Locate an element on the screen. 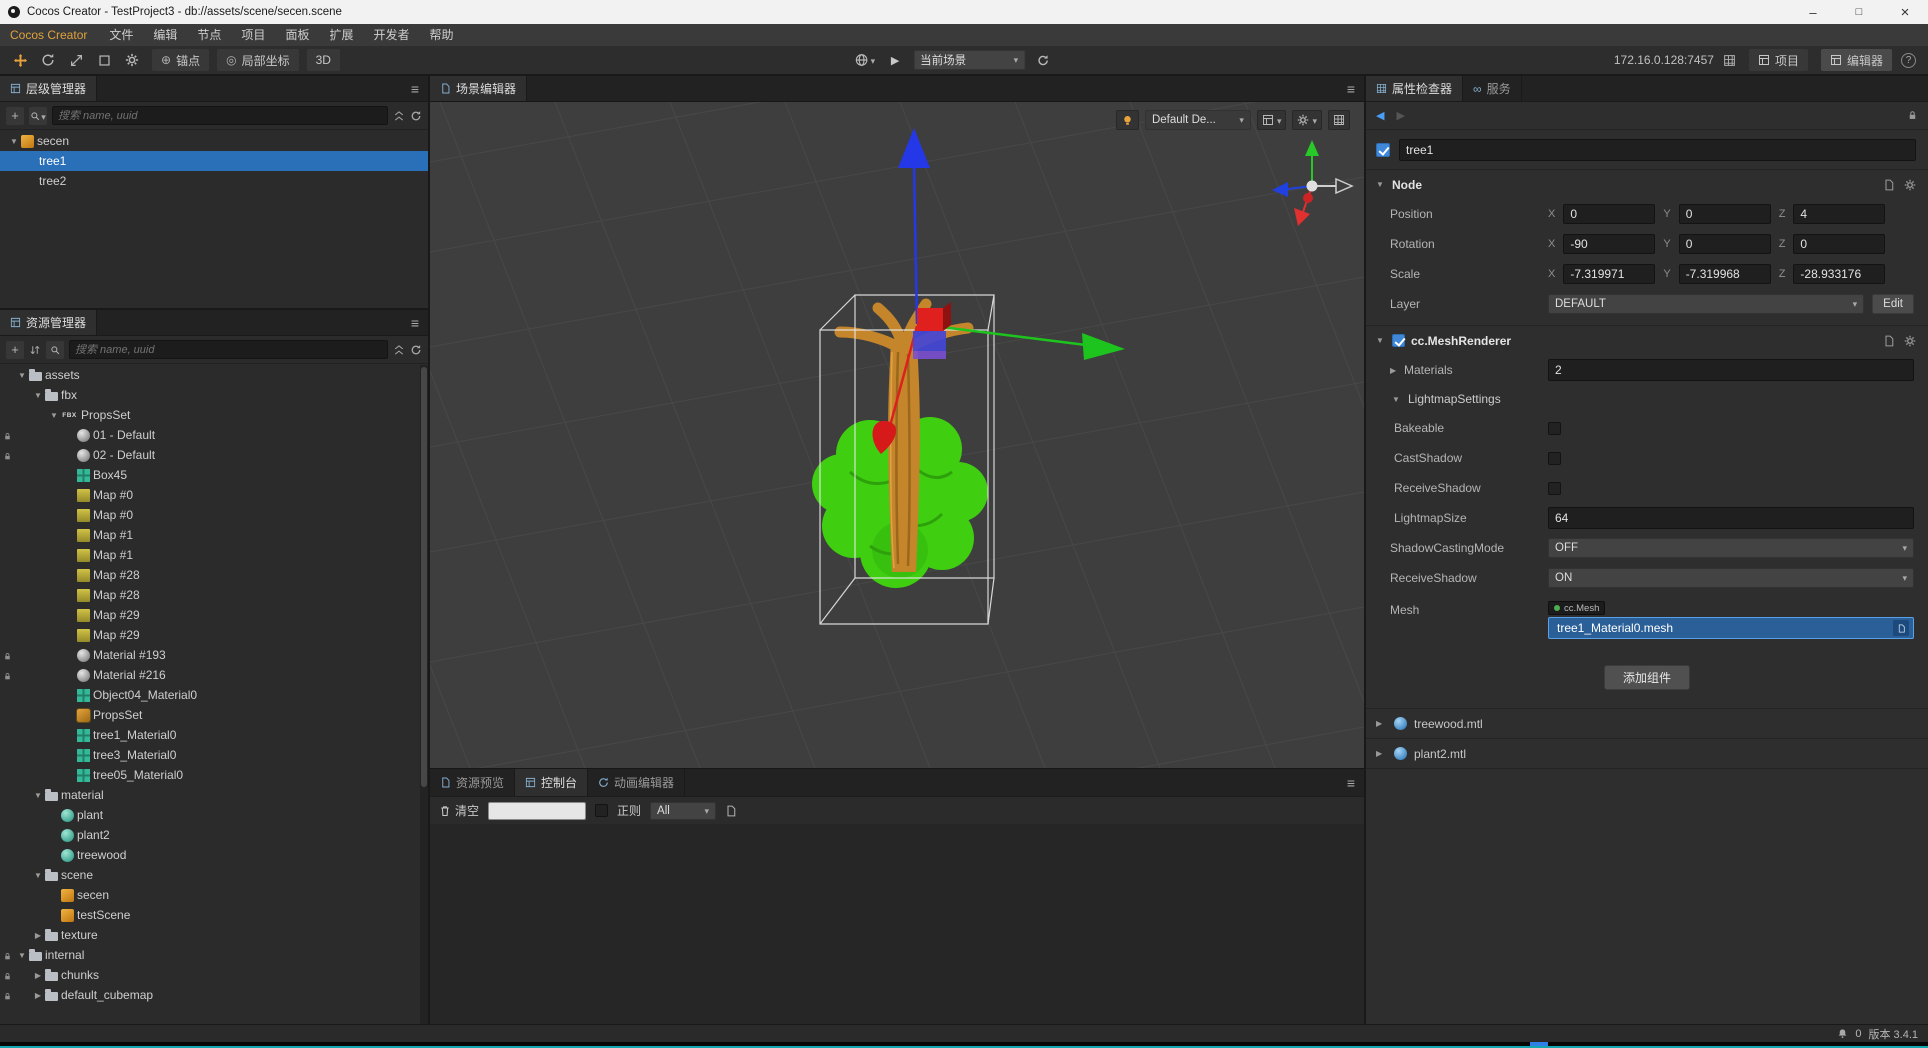 The height and width of the screenshot is (1048, 1928). add-component-button: 添加组件 is located at coordinates (1646, 677).